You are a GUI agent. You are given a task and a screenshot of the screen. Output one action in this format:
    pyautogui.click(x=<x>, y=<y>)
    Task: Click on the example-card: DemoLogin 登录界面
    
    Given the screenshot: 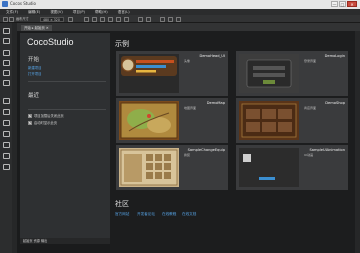 What is the action you would take?
    pyautogui.click(x=292, y=73)
    